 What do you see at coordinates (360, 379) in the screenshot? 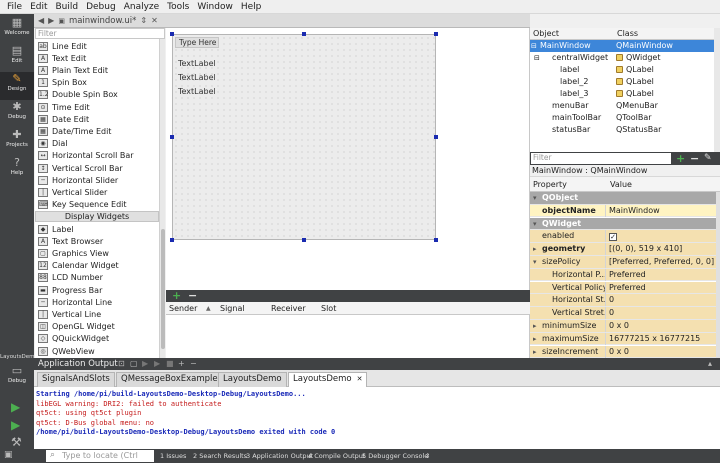
I see `close-tab-icon: ✕` at bounding box center [360, 379].